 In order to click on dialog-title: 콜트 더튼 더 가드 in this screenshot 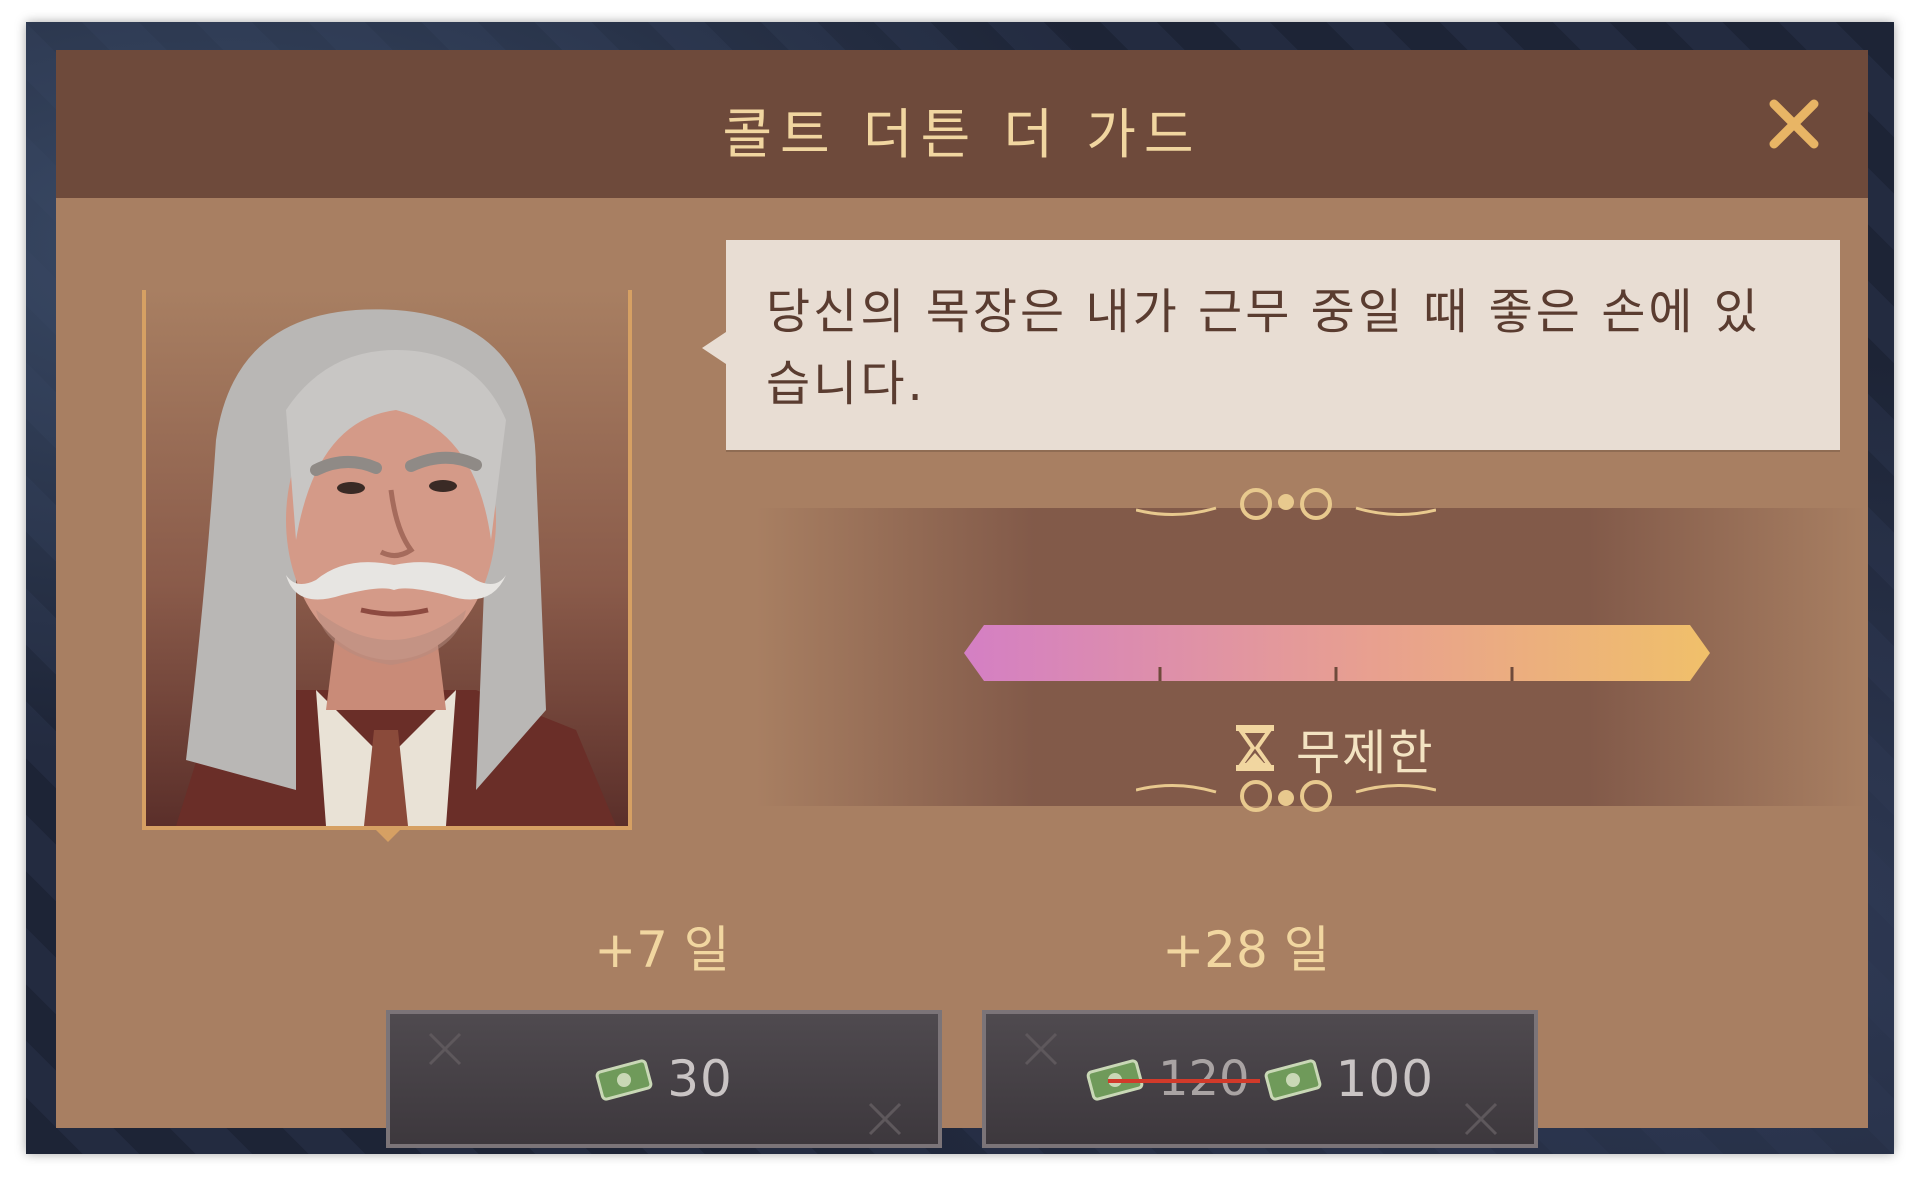, I will do `click(962, 134)`.